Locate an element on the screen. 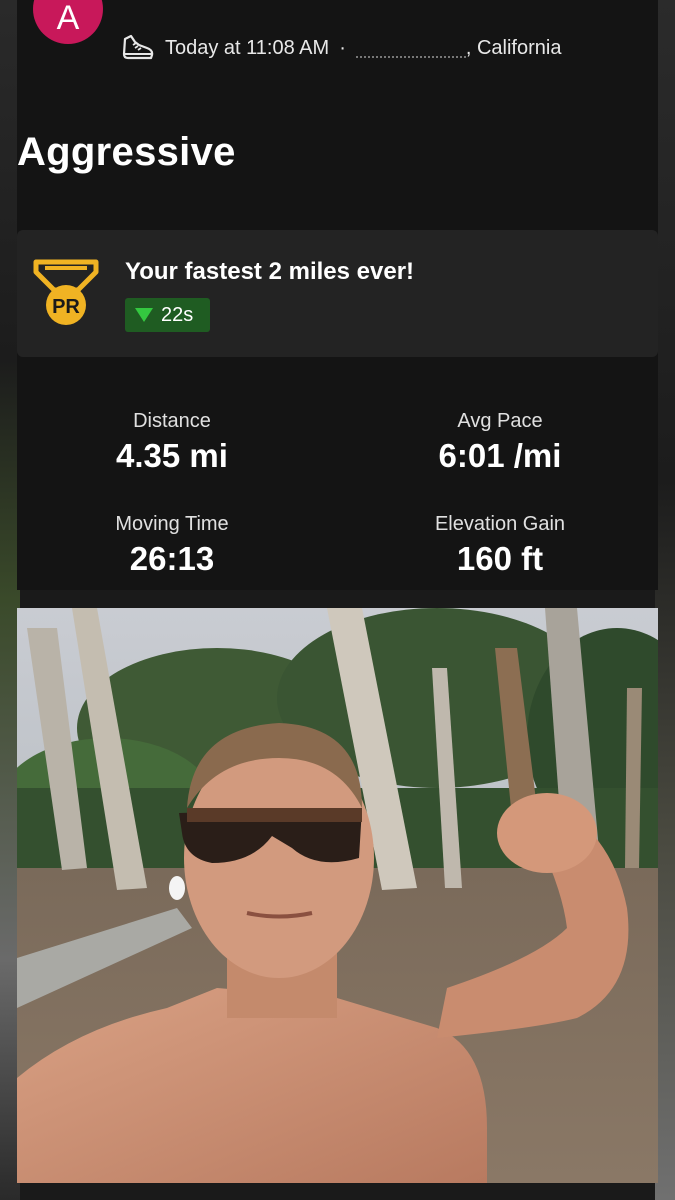  avatar: A is located at coordinates (68, 22).